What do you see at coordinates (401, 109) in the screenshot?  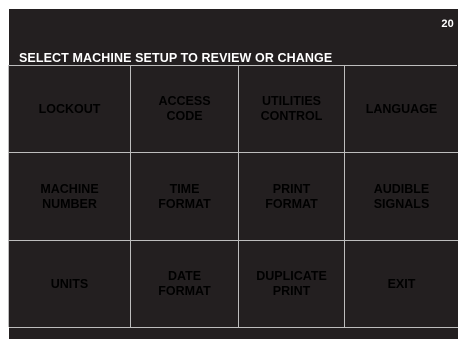 I see `language-button: LANGUAGE` at bounding box center [401, 109].